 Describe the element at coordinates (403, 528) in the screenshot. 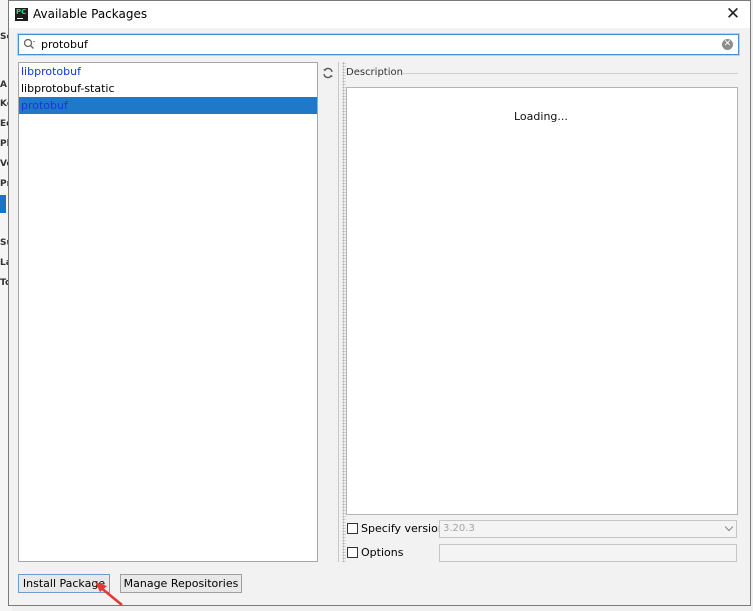

I see `specify-version-label: Specify version` at that location.